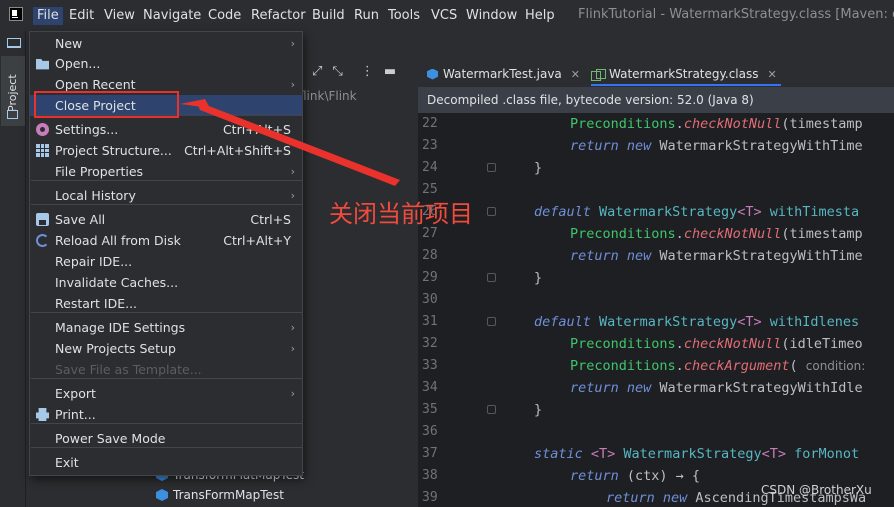 This screenshot has width=894, height=507. Describe the element at coordinates (503, 74) in the screenshot. I see `tab-watermark-test: WatermarkTest.java ✕` at that location.